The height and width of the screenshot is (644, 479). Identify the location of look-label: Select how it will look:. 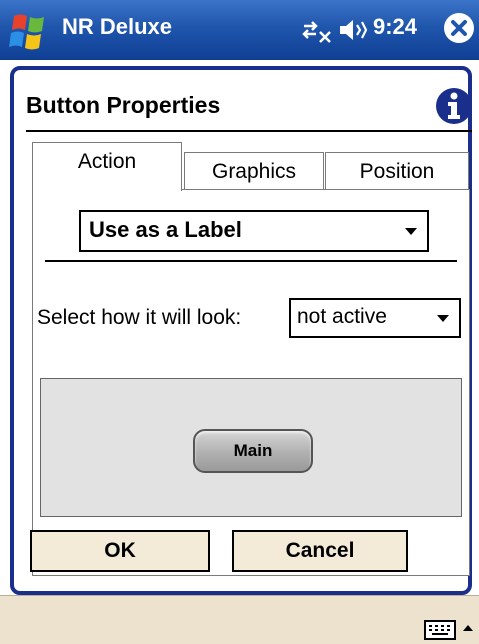
(139, 317).